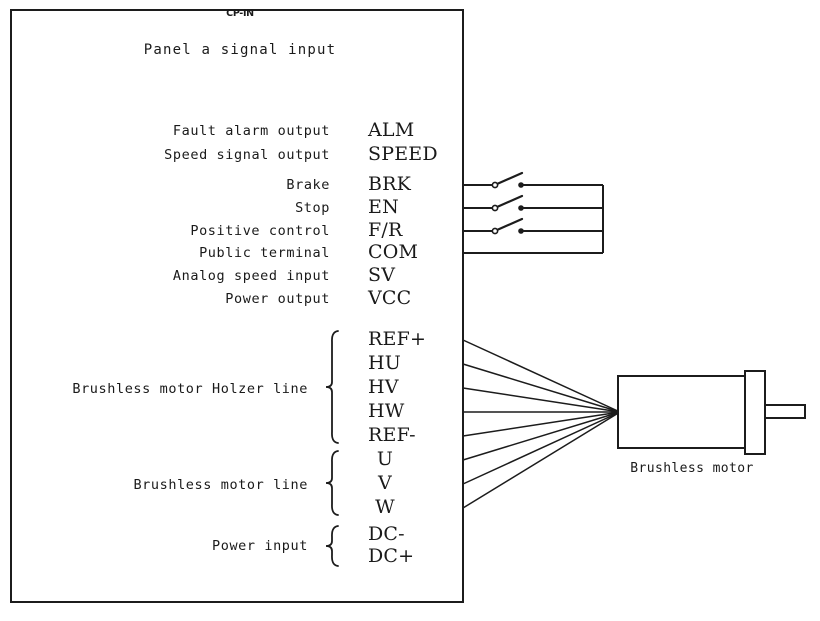 Image resolution: width=820 pixels, height=621 pixels. Describe the element at coordinates (260, 231) in the screenshot. I see `signal-description-f-r: Positive control` at that location.